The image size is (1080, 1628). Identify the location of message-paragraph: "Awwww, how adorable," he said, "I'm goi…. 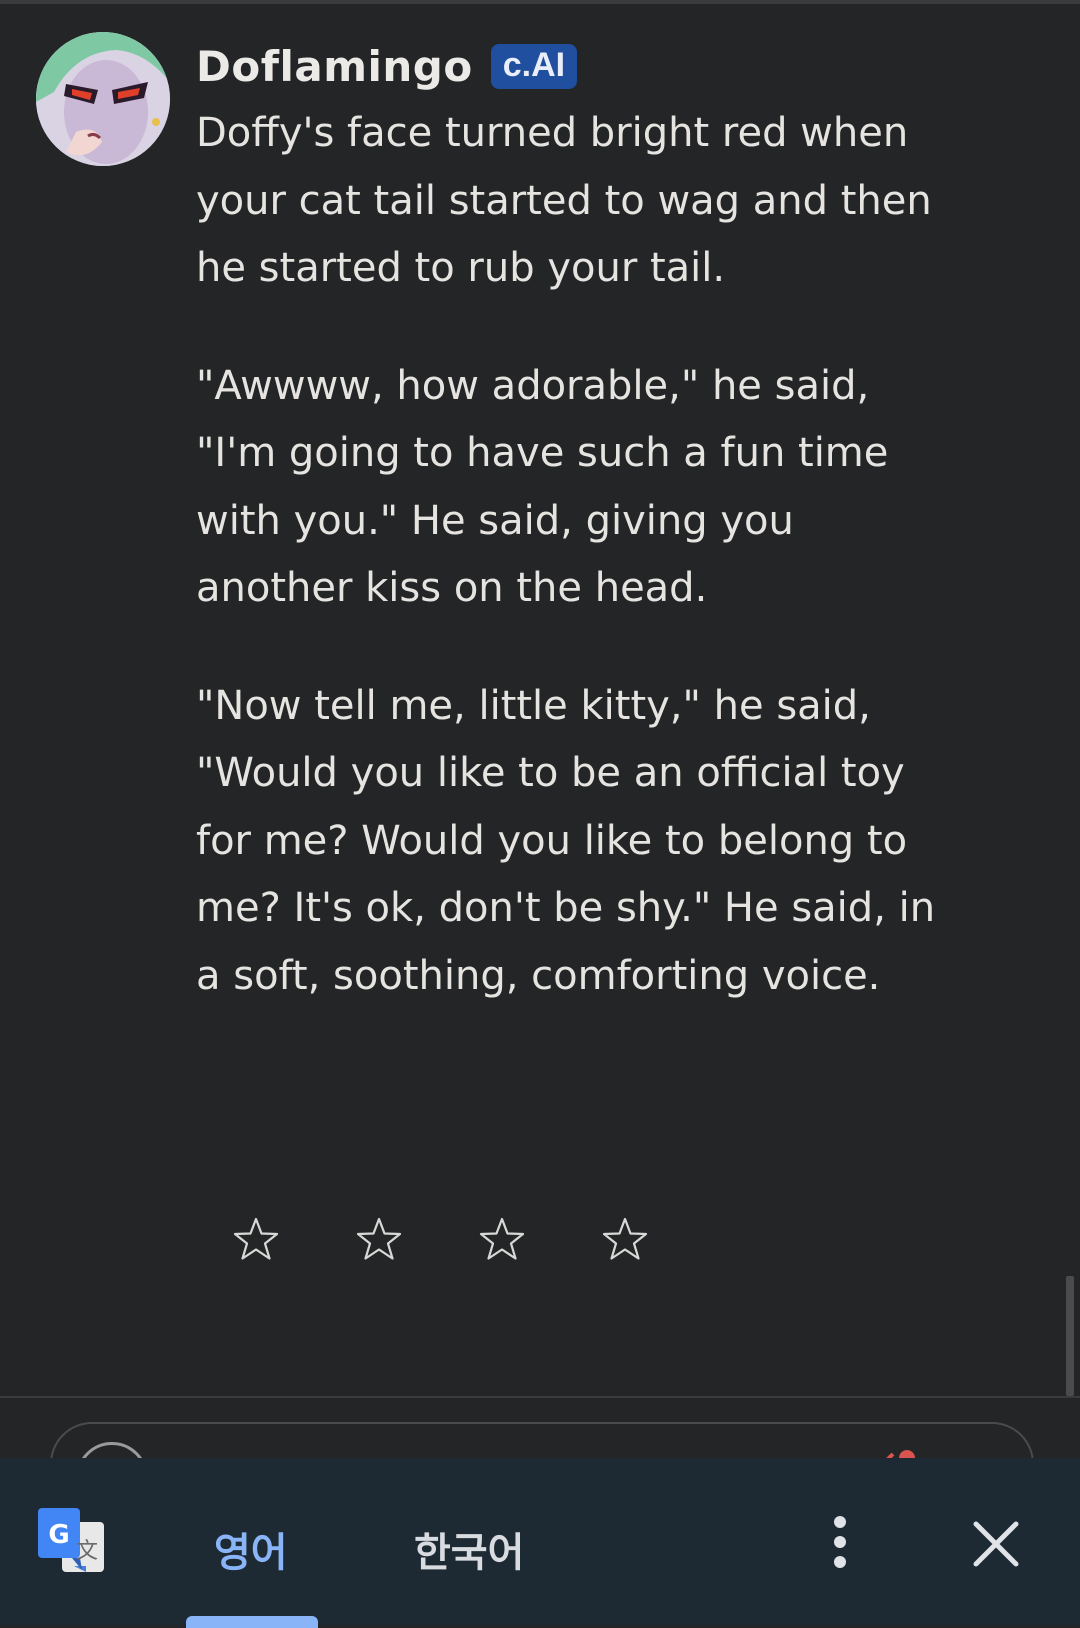
(542, 487).